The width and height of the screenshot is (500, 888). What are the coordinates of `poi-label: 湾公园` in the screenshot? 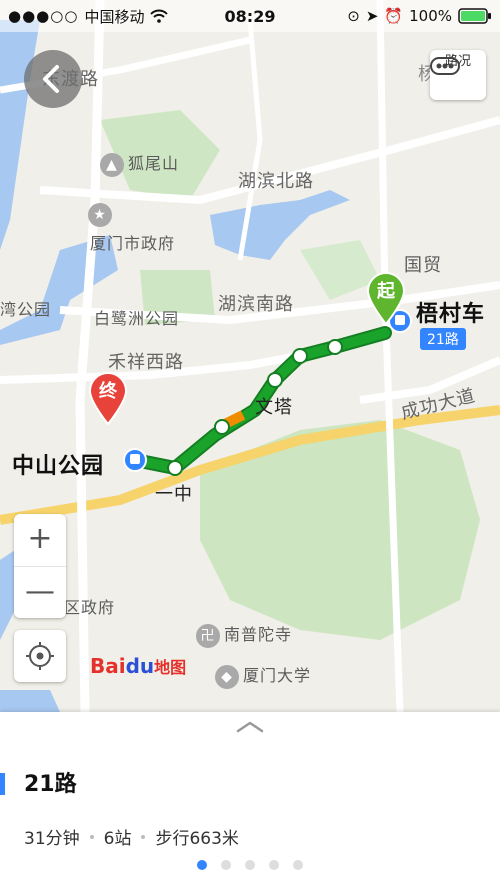 It's located at (26, 309).